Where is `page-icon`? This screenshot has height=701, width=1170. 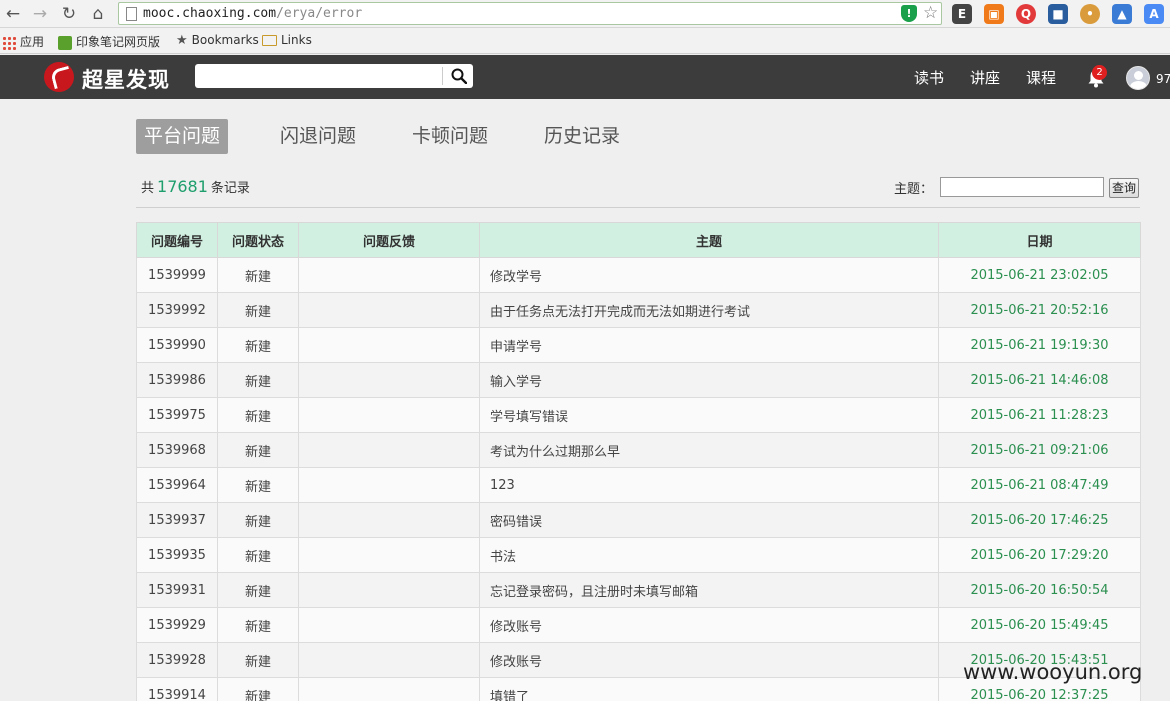
page-icon is located at coordinates (131, 14).